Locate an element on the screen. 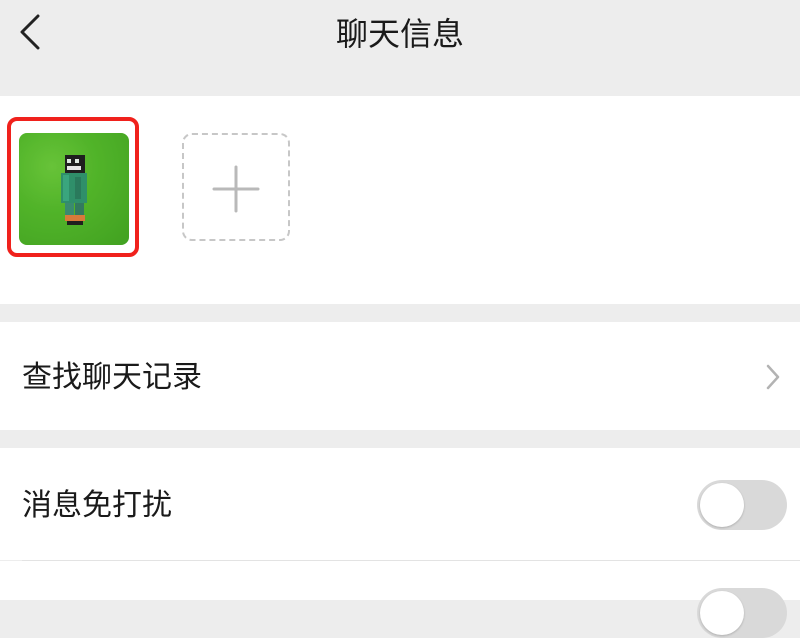 The image size is (800, 638). plus-icon is located at coordinates (236, 189).